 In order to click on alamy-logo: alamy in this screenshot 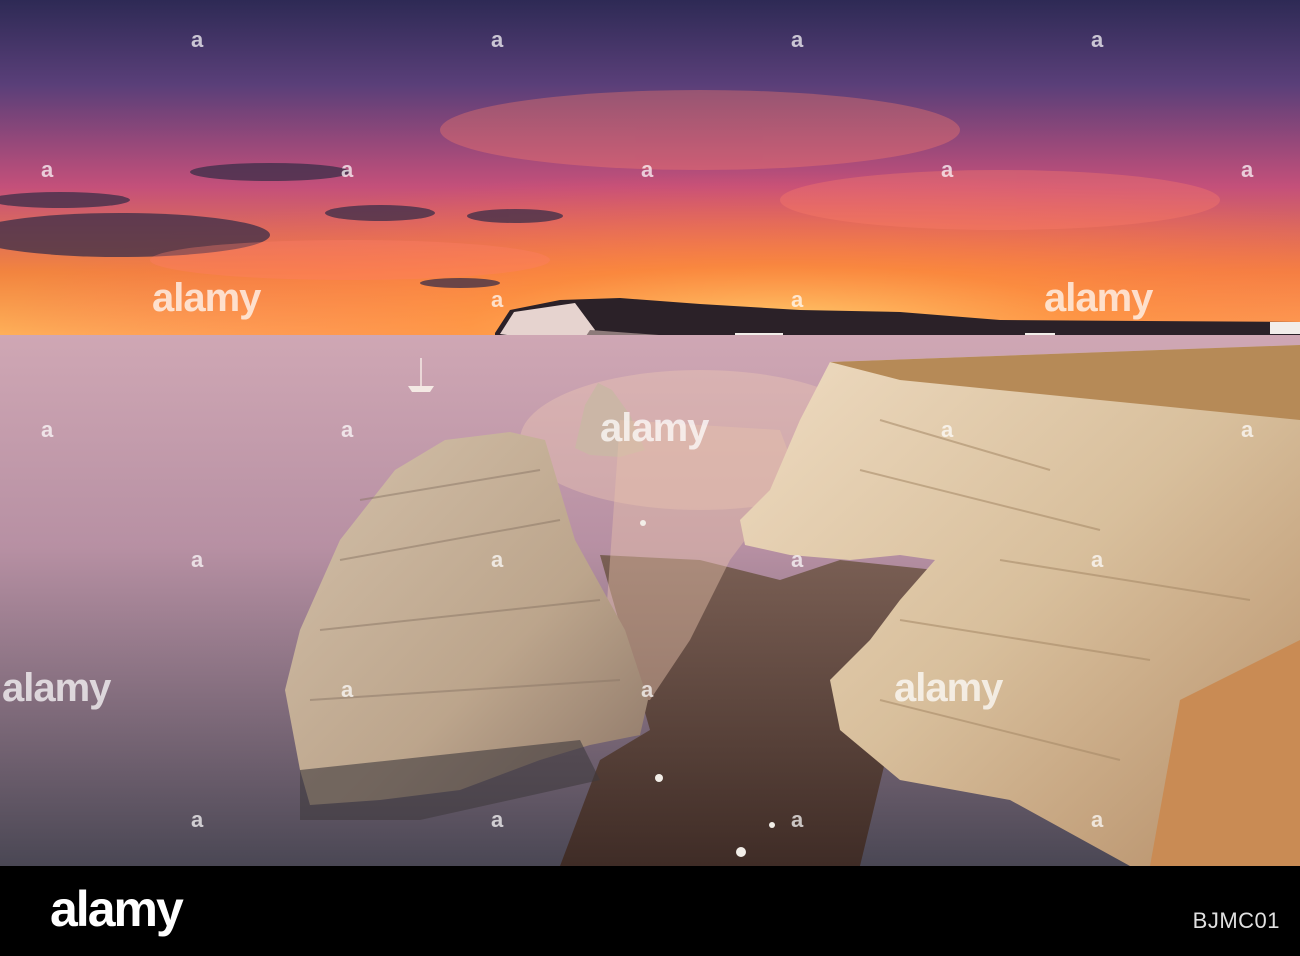, I will do `click(117, 909)`.